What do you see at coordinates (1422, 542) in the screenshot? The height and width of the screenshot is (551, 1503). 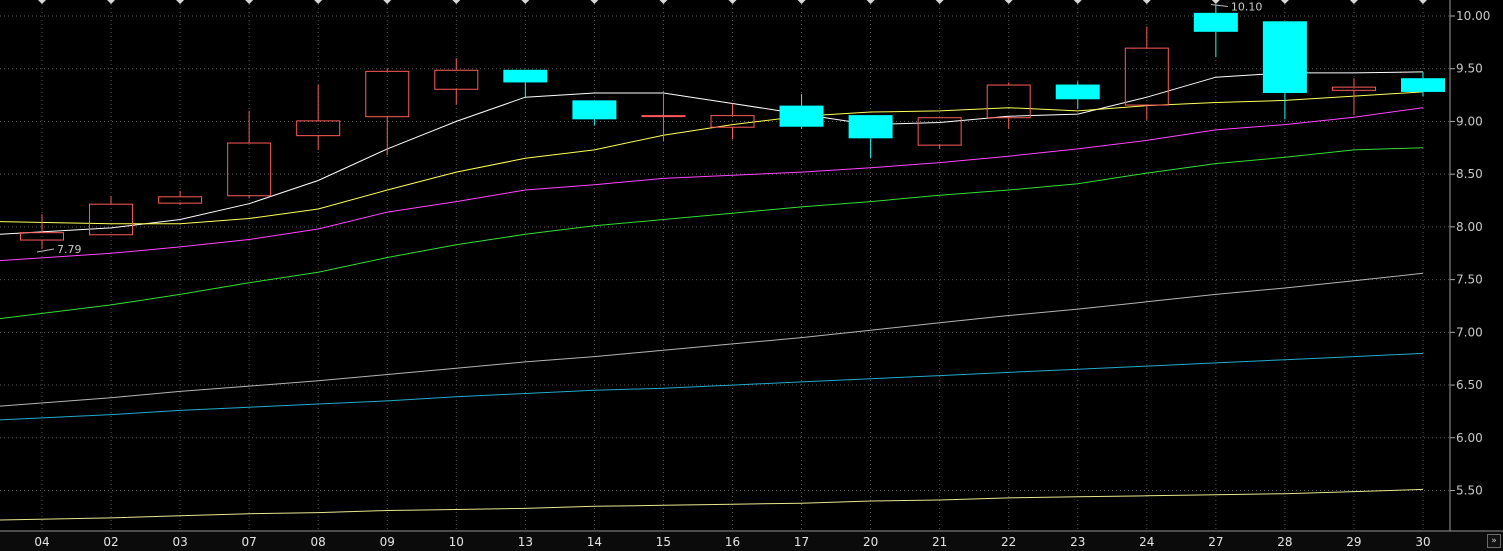 I see `x-tick-label: 30` at bounding box center [1422, 542].